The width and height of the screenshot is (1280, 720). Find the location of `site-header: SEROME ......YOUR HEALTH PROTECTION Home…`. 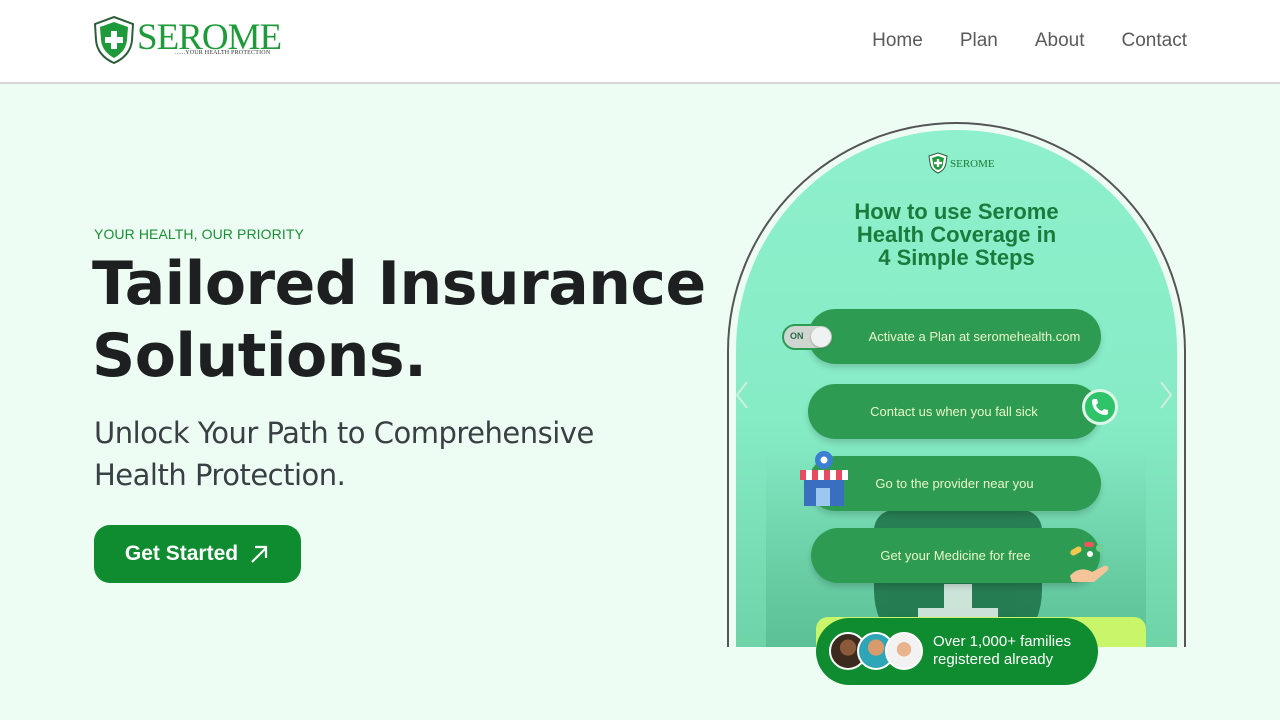

site-header: SEROME ......YOUR HEALTH PROTECTION Home… is located at coordinates (640, 42).